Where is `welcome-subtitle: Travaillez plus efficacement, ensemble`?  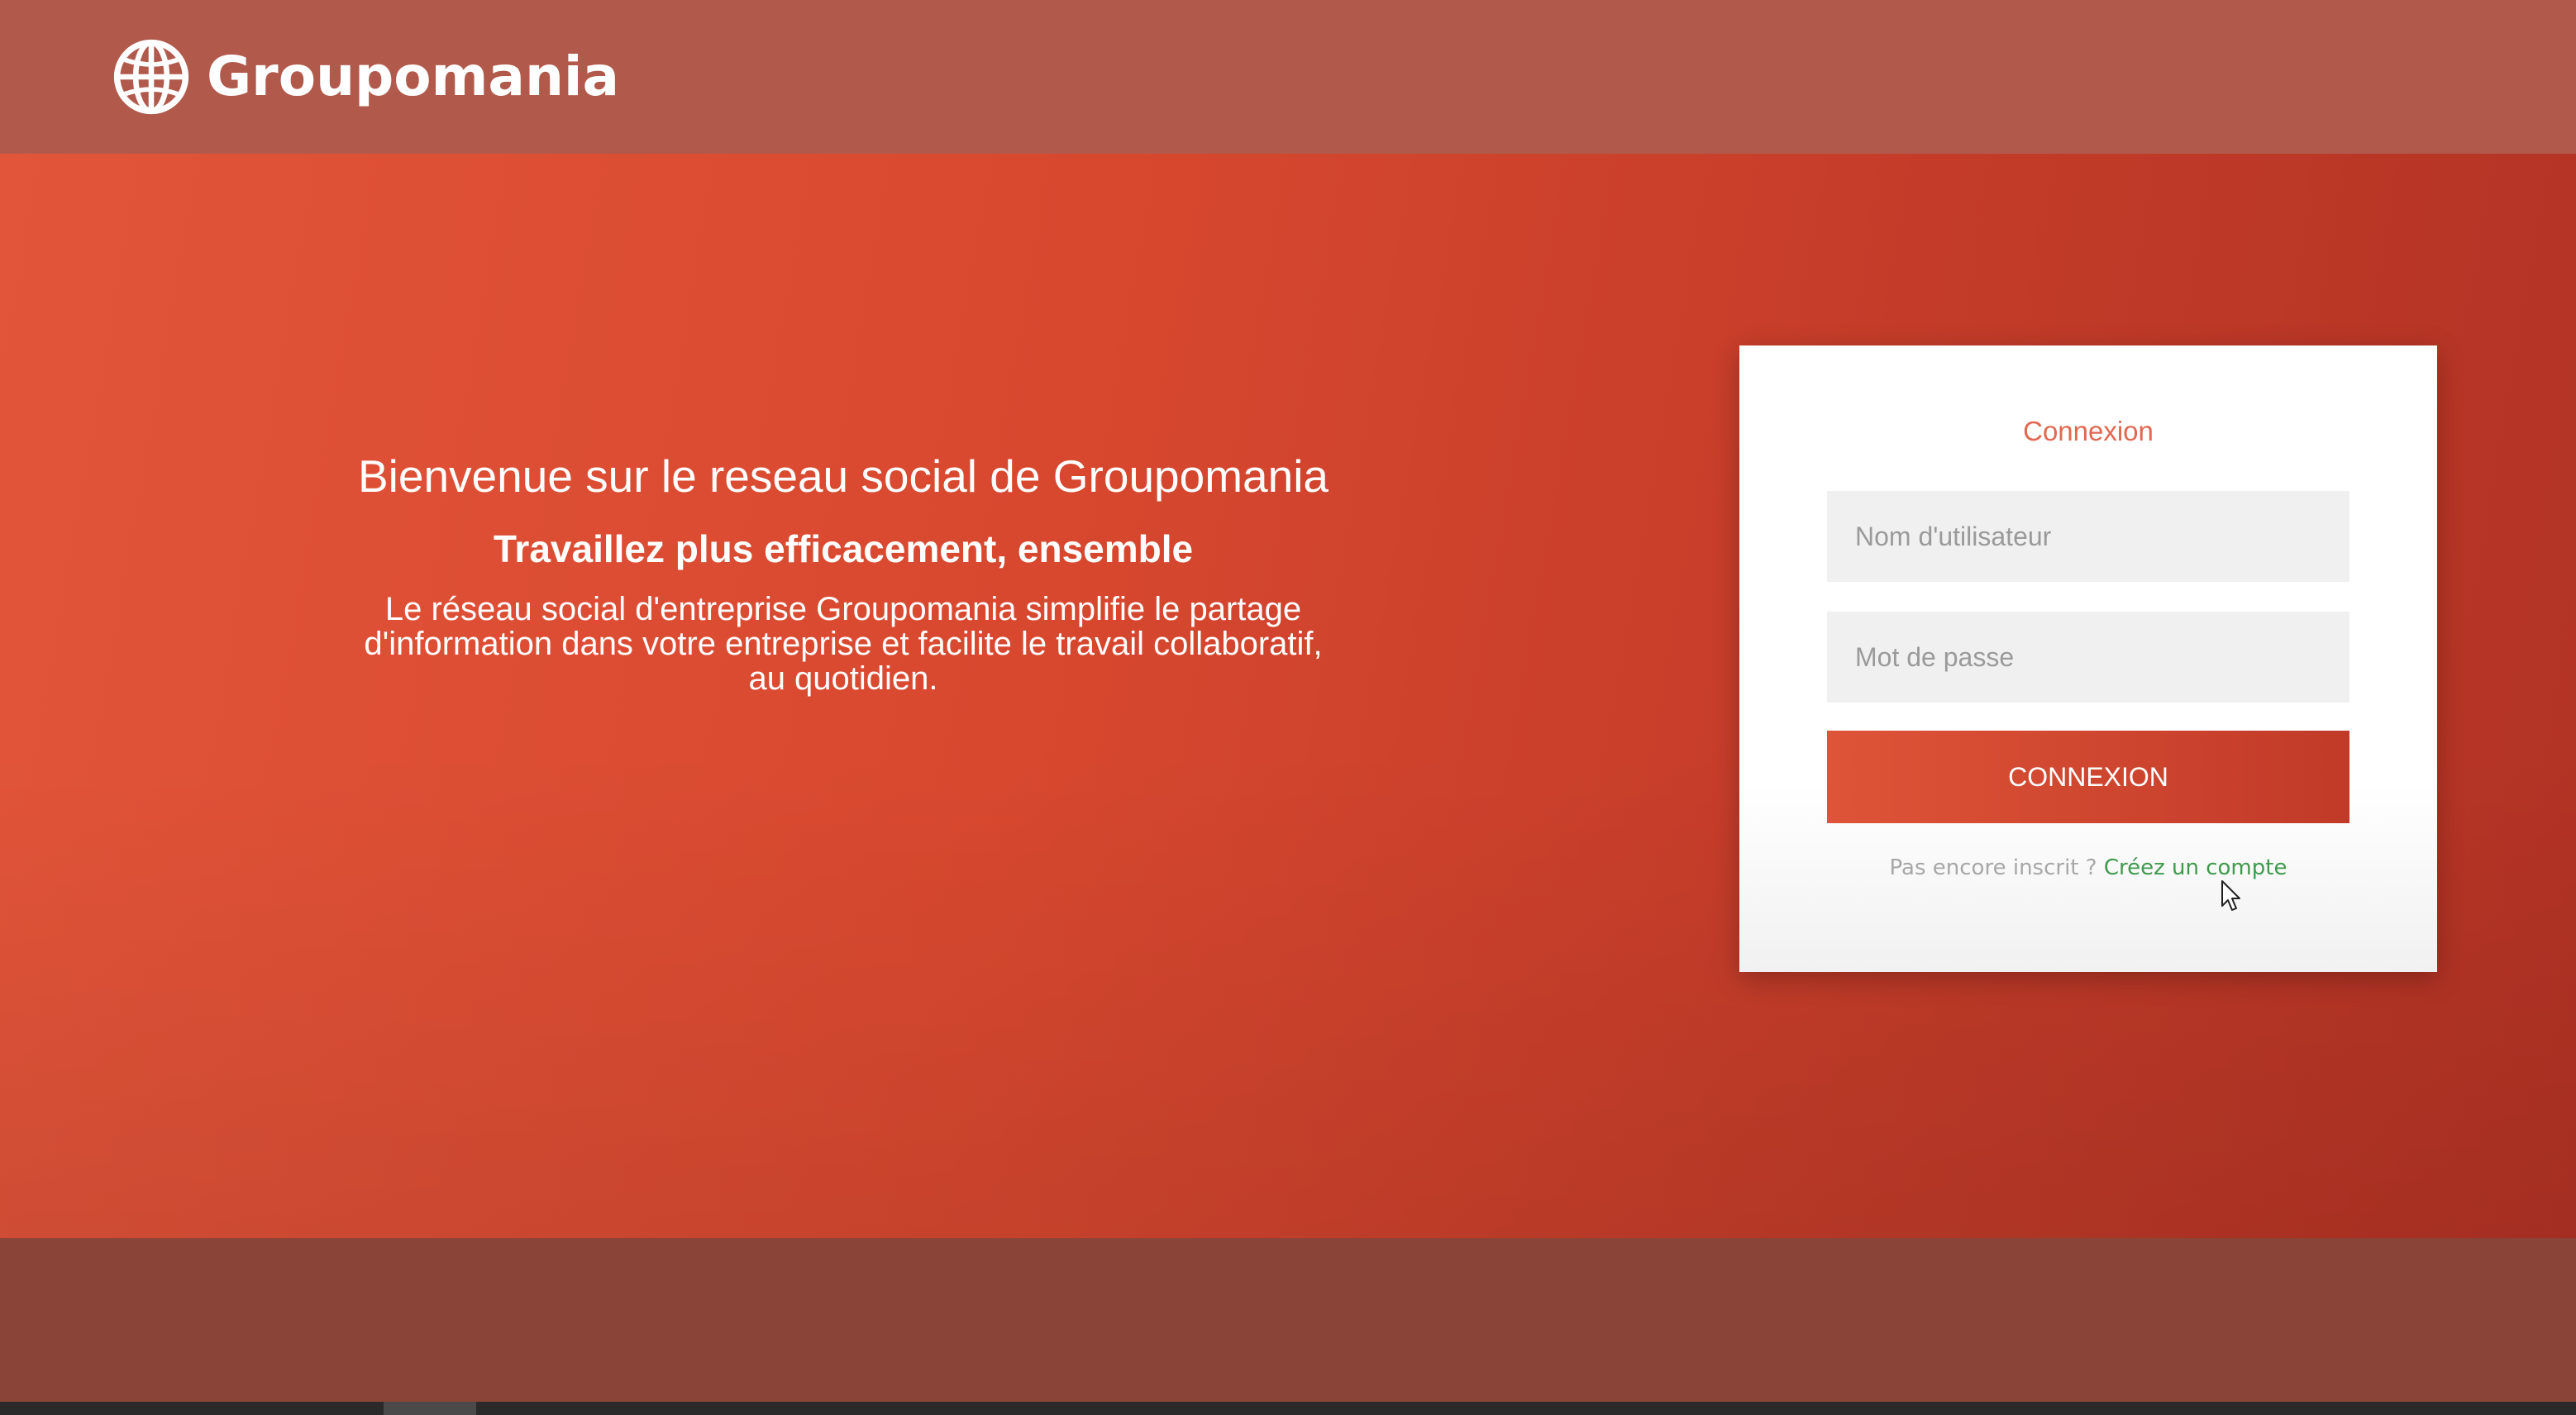 welcome-subtitle: Travaillez plus efficacement, ensemble is located at coordinates (843, 548).